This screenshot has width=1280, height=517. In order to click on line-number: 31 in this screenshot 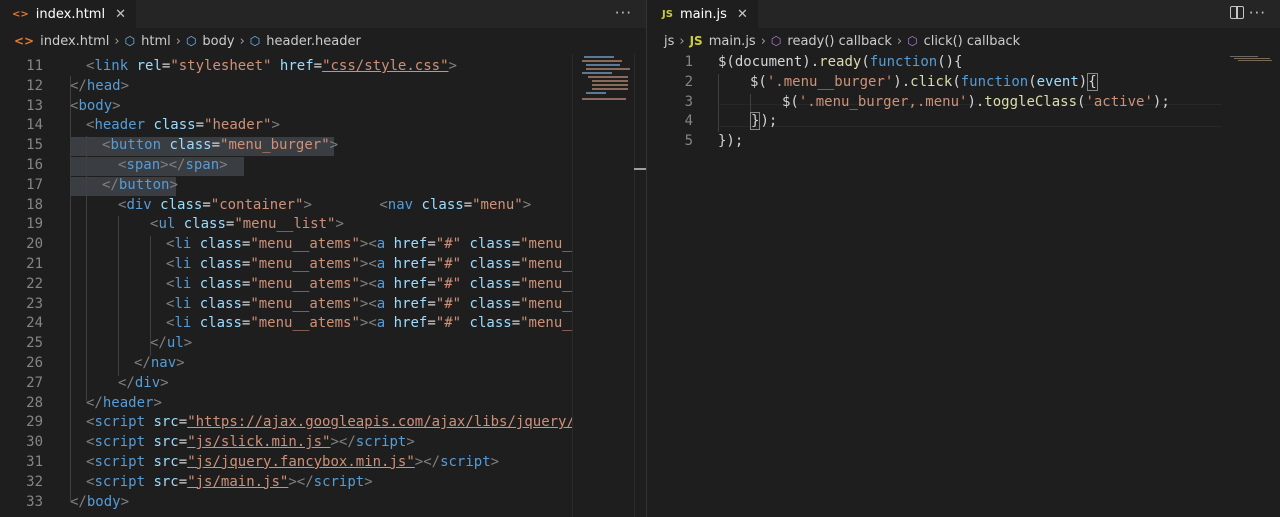, I will do `click(34, 461)`.